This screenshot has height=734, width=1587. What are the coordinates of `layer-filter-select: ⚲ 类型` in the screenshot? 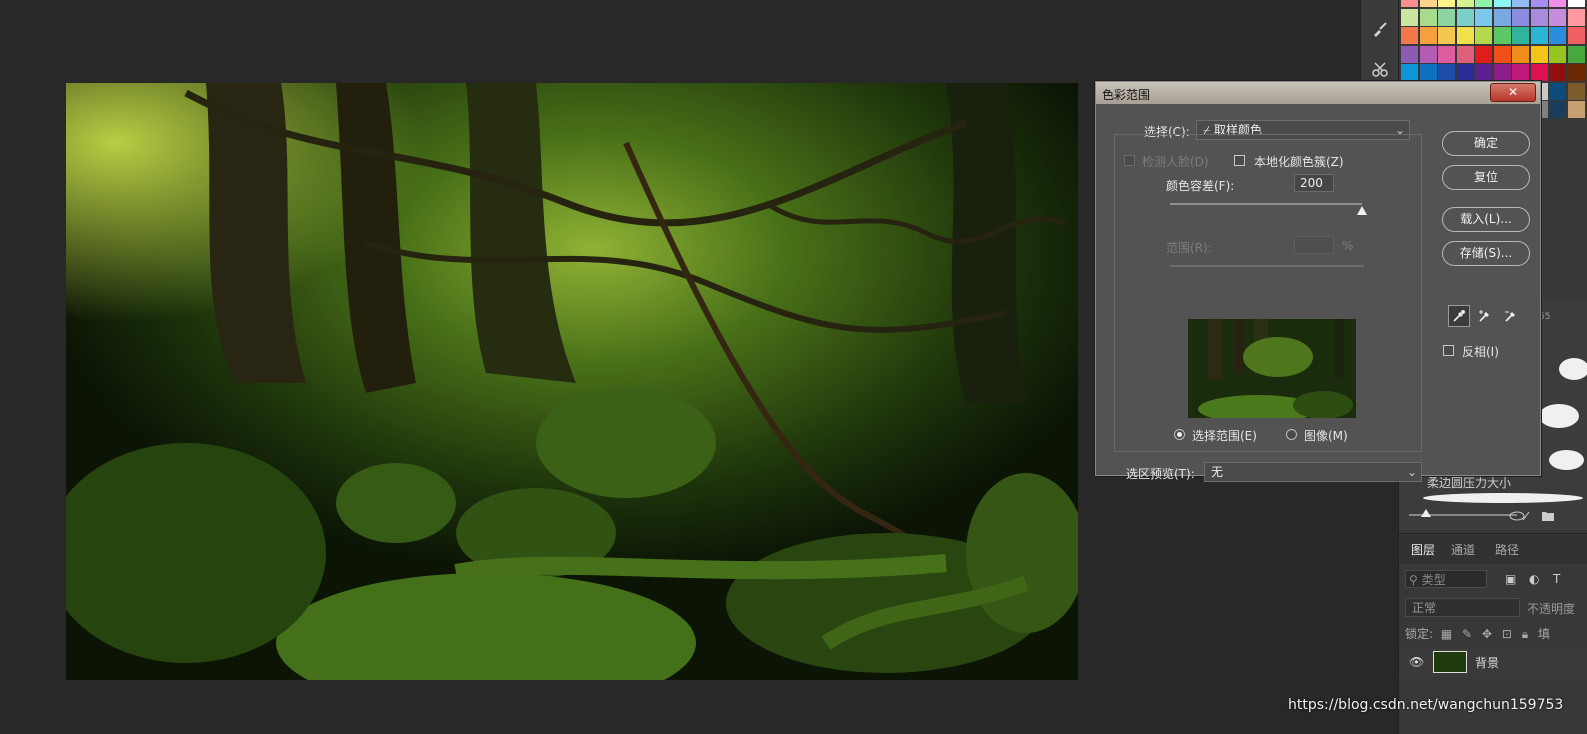 It's located at (1446, 579).